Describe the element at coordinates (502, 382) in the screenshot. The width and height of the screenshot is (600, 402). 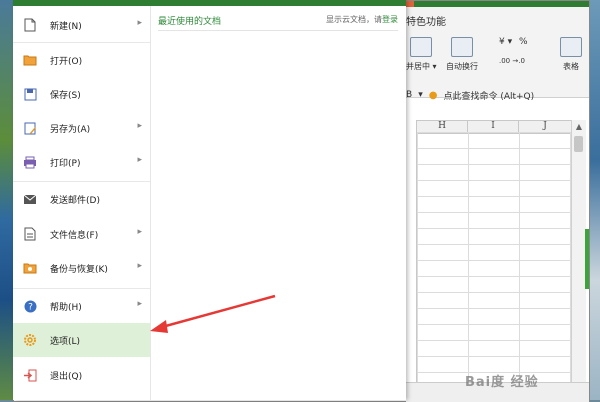
I see `watermark: Bai度 经验` at that location.